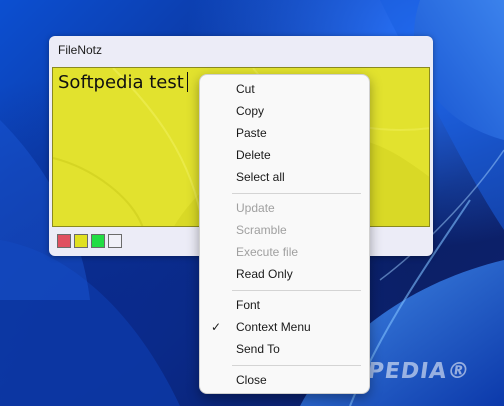 Image resolution: width=504 pixels, height=406 pixels. What do you see at coordinates (284, 349) in the screenshot?
I see `menu-item-send-to: Send To` at bounding box center [284, 349].